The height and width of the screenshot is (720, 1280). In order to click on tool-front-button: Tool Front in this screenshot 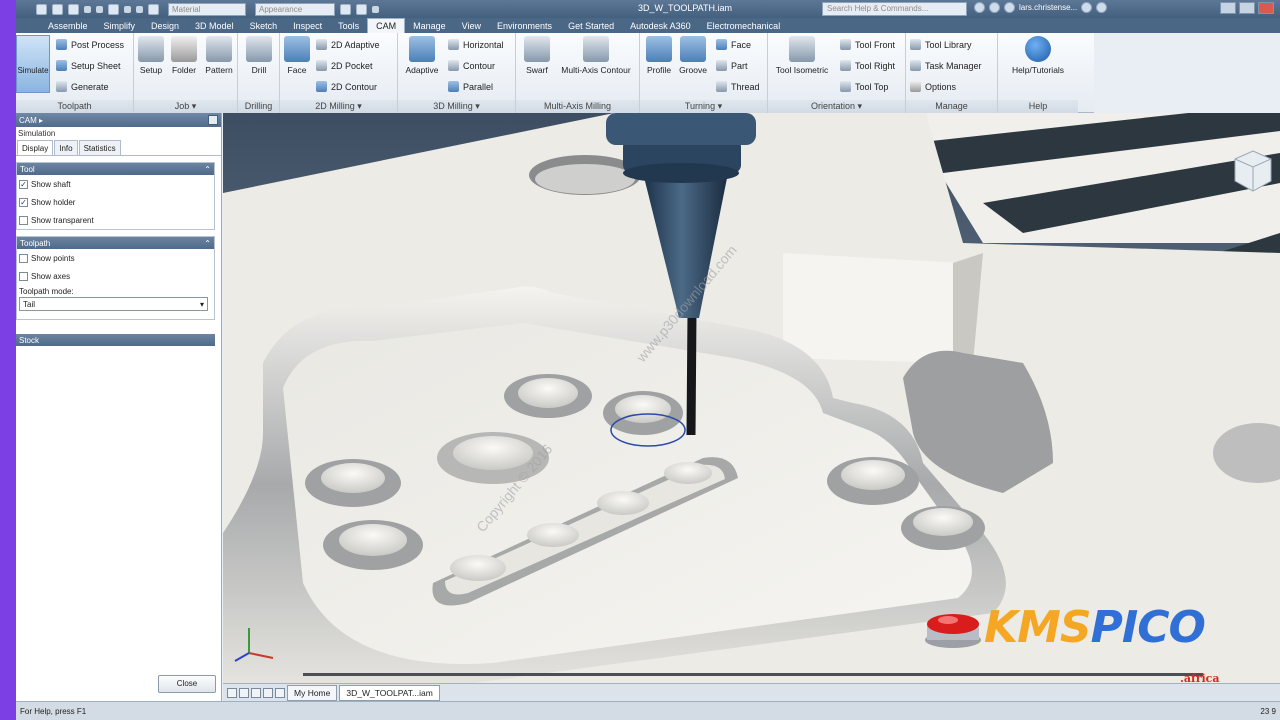, I will do `click(867, 44)`.